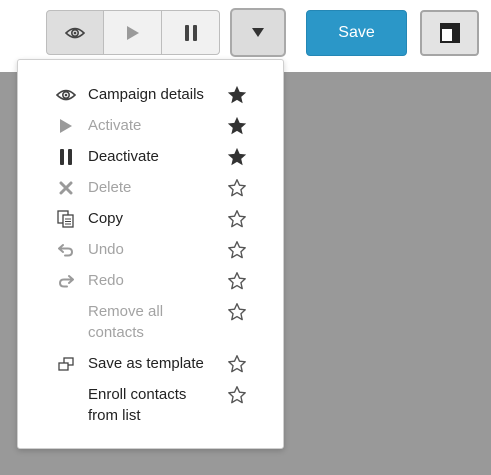 Image resolution: width=491 pixels, height=475 pixels. I want to click on activate-button, so click(133, 32).